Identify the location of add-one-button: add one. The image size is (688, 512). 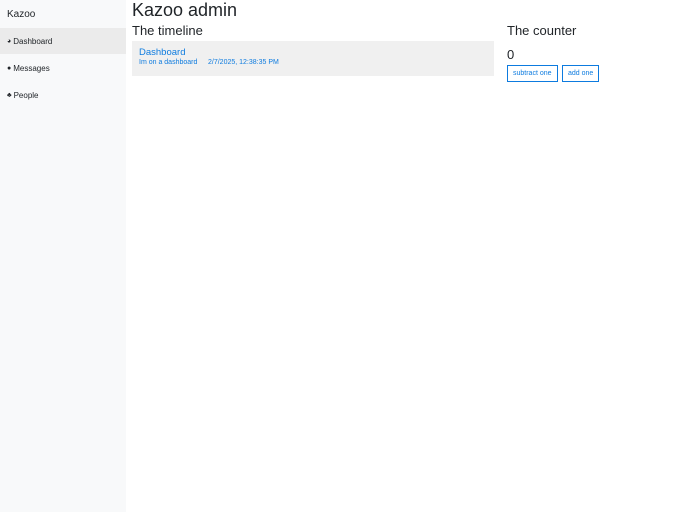
(581, 73).